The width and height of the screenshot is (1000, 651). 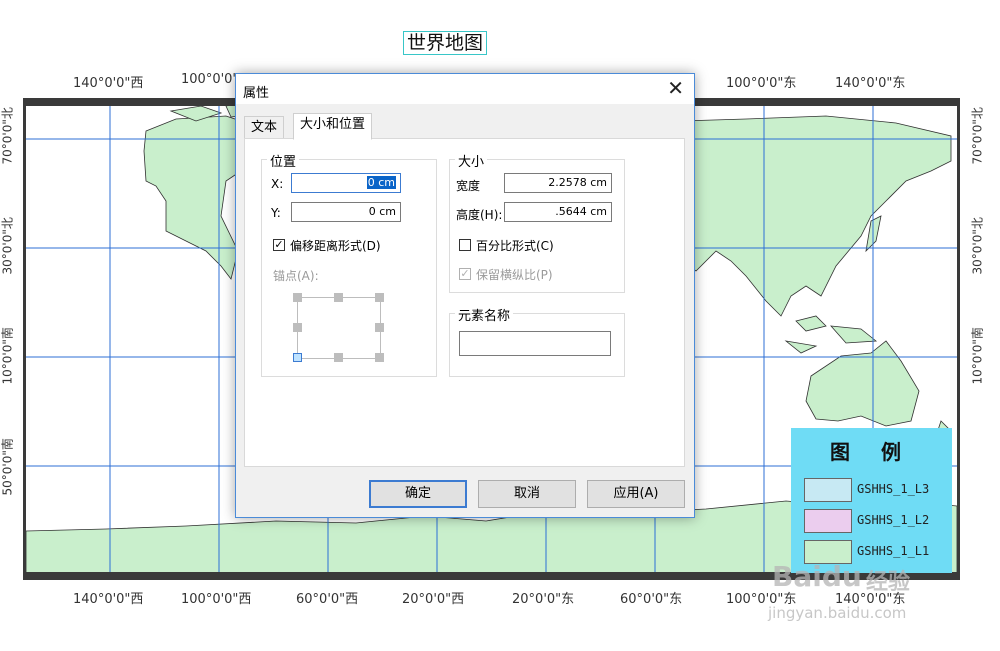 What do you see at coordinates (296, 276) in the screenshot?
I see `anchor-label: 锚点(A):` at bounding box center [296, 276].